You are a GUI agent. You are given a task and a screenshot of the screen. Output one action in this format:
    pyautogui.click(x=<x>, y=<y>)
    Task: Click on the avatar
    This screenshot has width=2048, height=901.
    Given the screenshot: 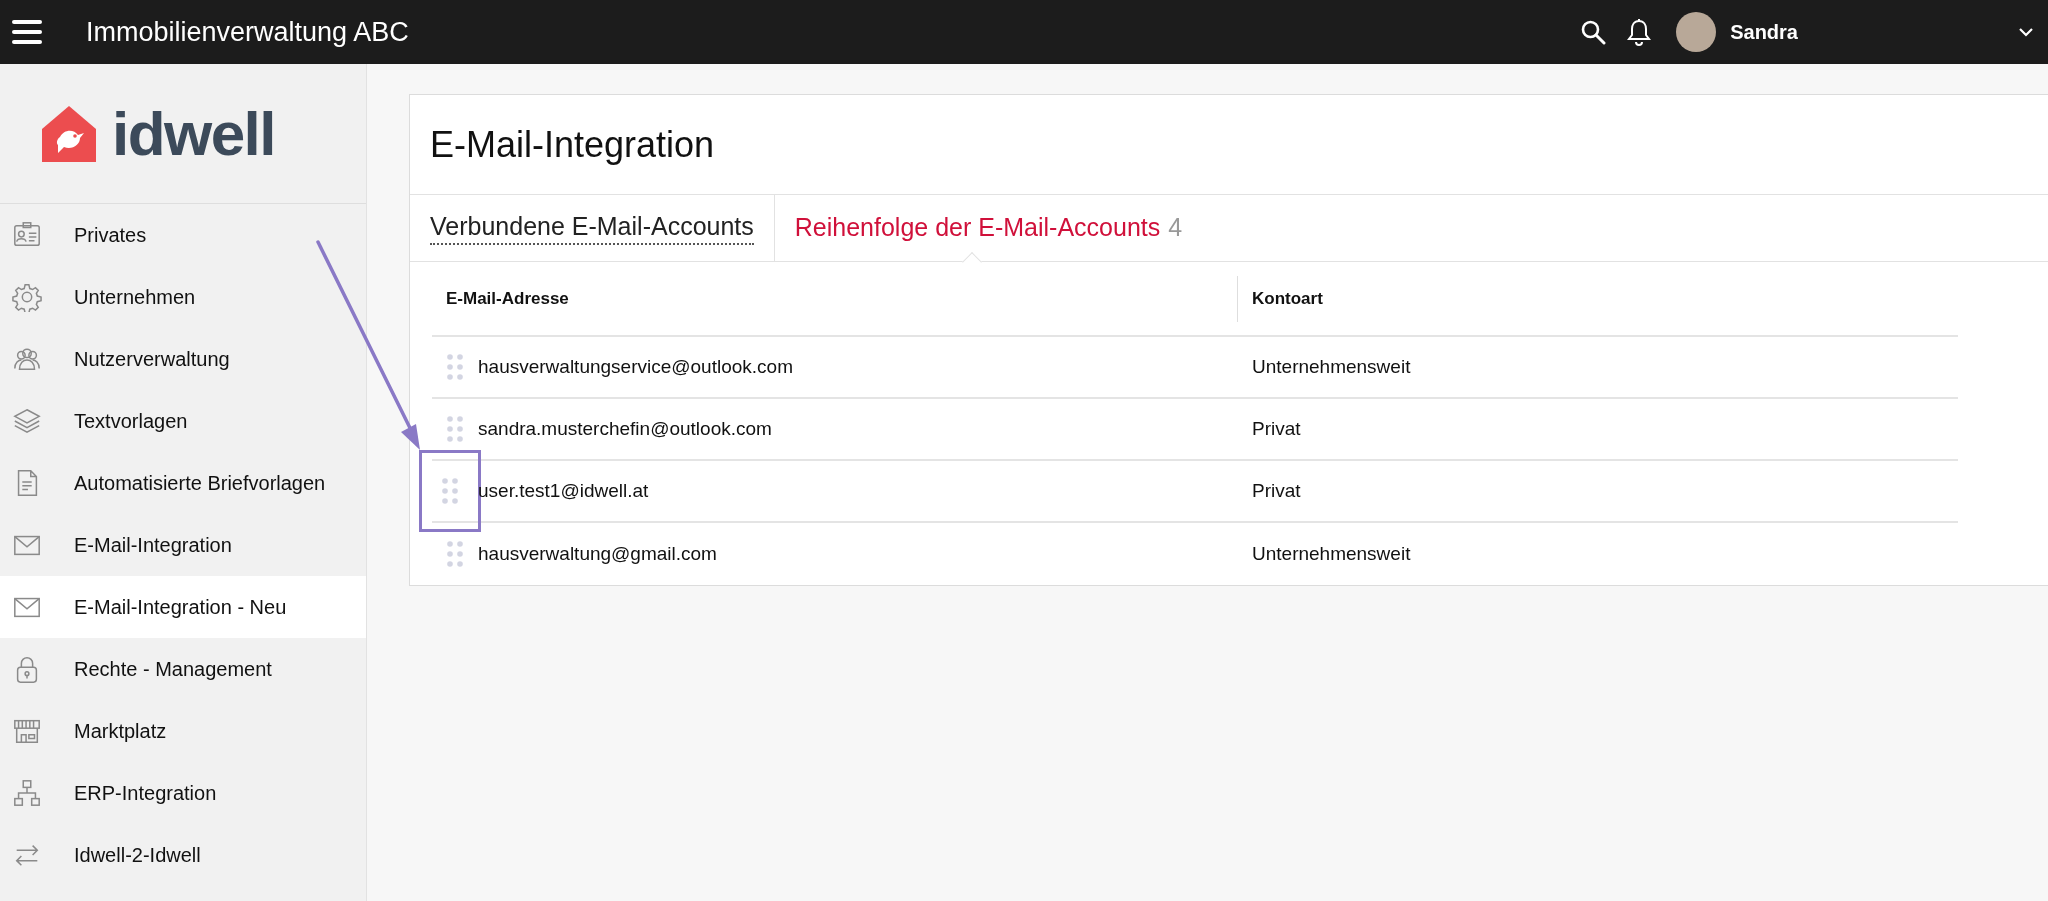 What is the action you would take?
    pyautogui.click(x=1696, y=32)
    